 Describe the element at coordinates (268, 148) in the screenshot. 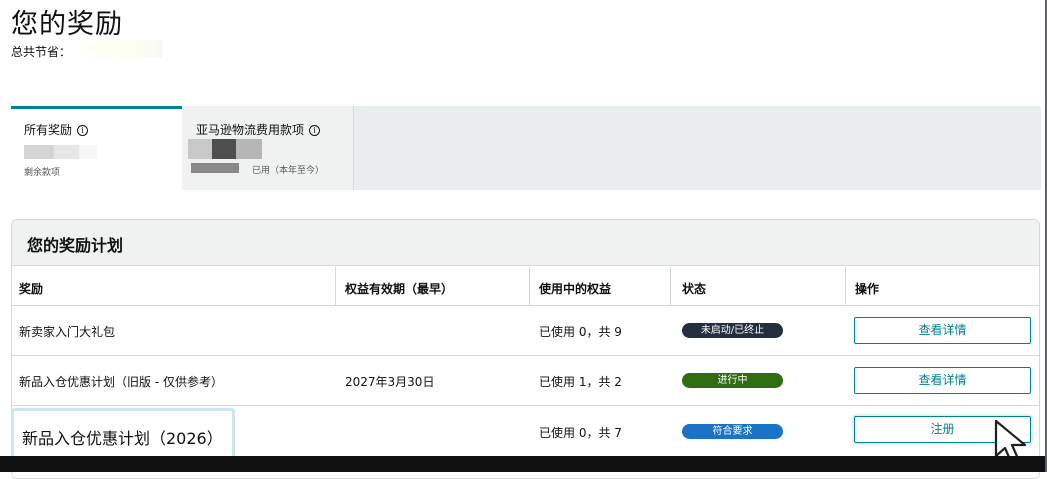

I see `tab-fba-fee-credits: 亚马逊物流费用款项 i 已用（本年至今）` at that location.